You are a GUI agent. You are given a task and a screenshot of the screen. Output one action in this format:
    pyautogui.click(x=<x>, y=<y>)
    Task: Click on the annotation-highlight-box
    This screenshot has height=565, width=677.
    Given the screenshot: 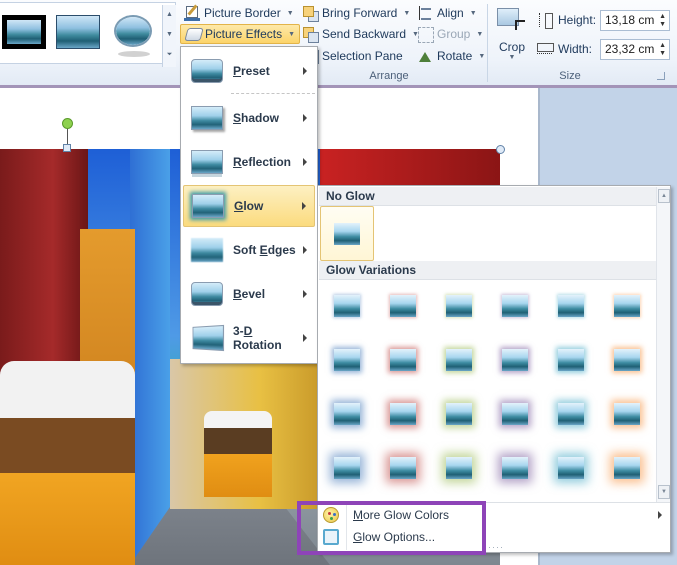 What is the action you would take?
    pyautogui.click(x=391, y=528)
    